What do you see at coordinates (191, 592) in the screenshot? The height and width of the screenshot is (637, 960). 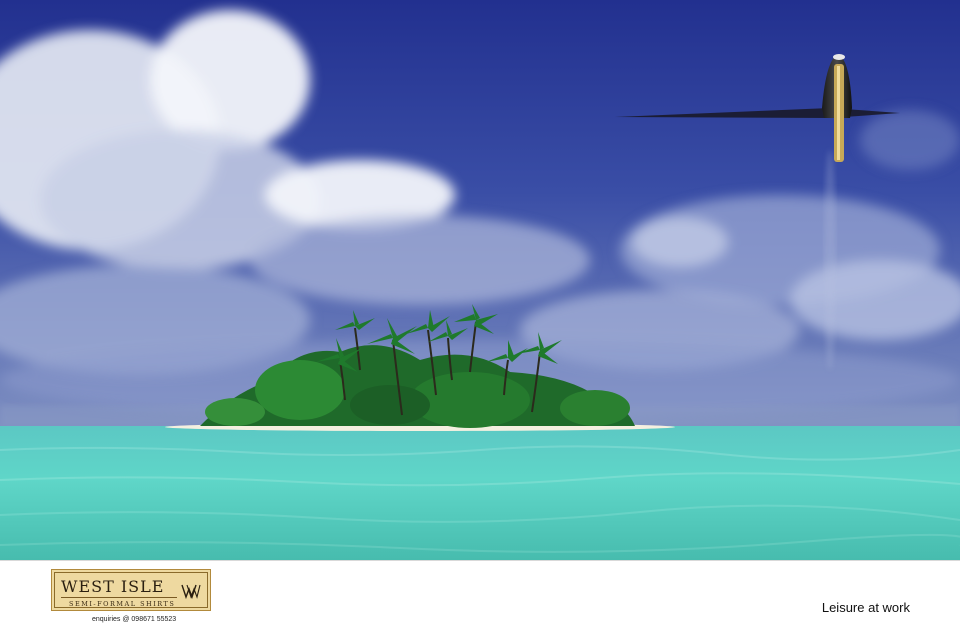 I see `ww-monogram-icon` at bounding box center [191, 592].